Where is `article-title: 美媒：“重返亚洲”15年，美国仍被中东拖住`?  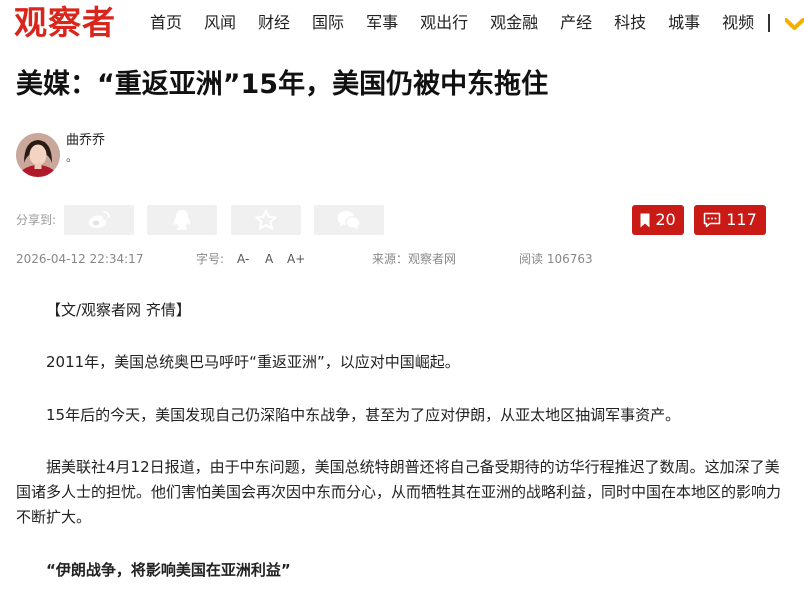
article-title: 美媒：“重返亚洲”15年，美国仍被中东拖住 is located at coordinates (282, 84).